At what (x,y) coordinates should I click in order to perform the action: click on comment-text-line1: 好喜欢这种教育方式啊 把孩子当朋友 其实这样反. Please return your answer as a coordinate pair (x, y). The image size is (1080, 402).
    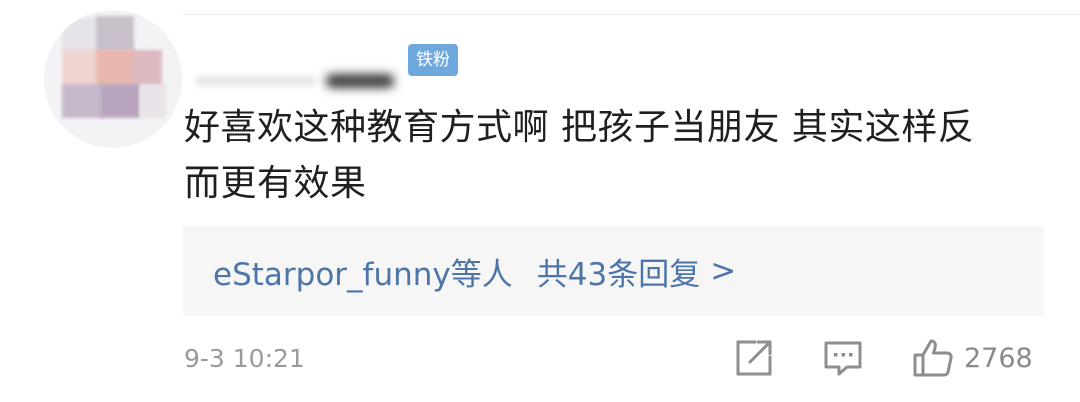
    Looking at the image, I should click on (579, 127).